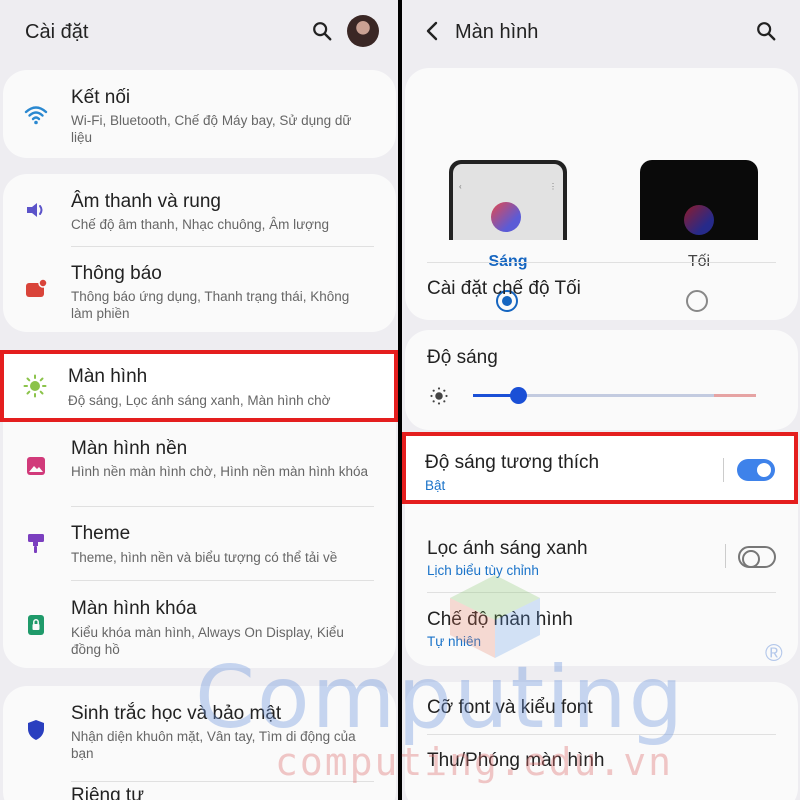 The image size is (800, 800). What do you see at coordinates (601, 629) in the screenshot?
I see `screen-mode-row: Chế độ màn hình Tự nhiên` at bounding box center [601, 629].